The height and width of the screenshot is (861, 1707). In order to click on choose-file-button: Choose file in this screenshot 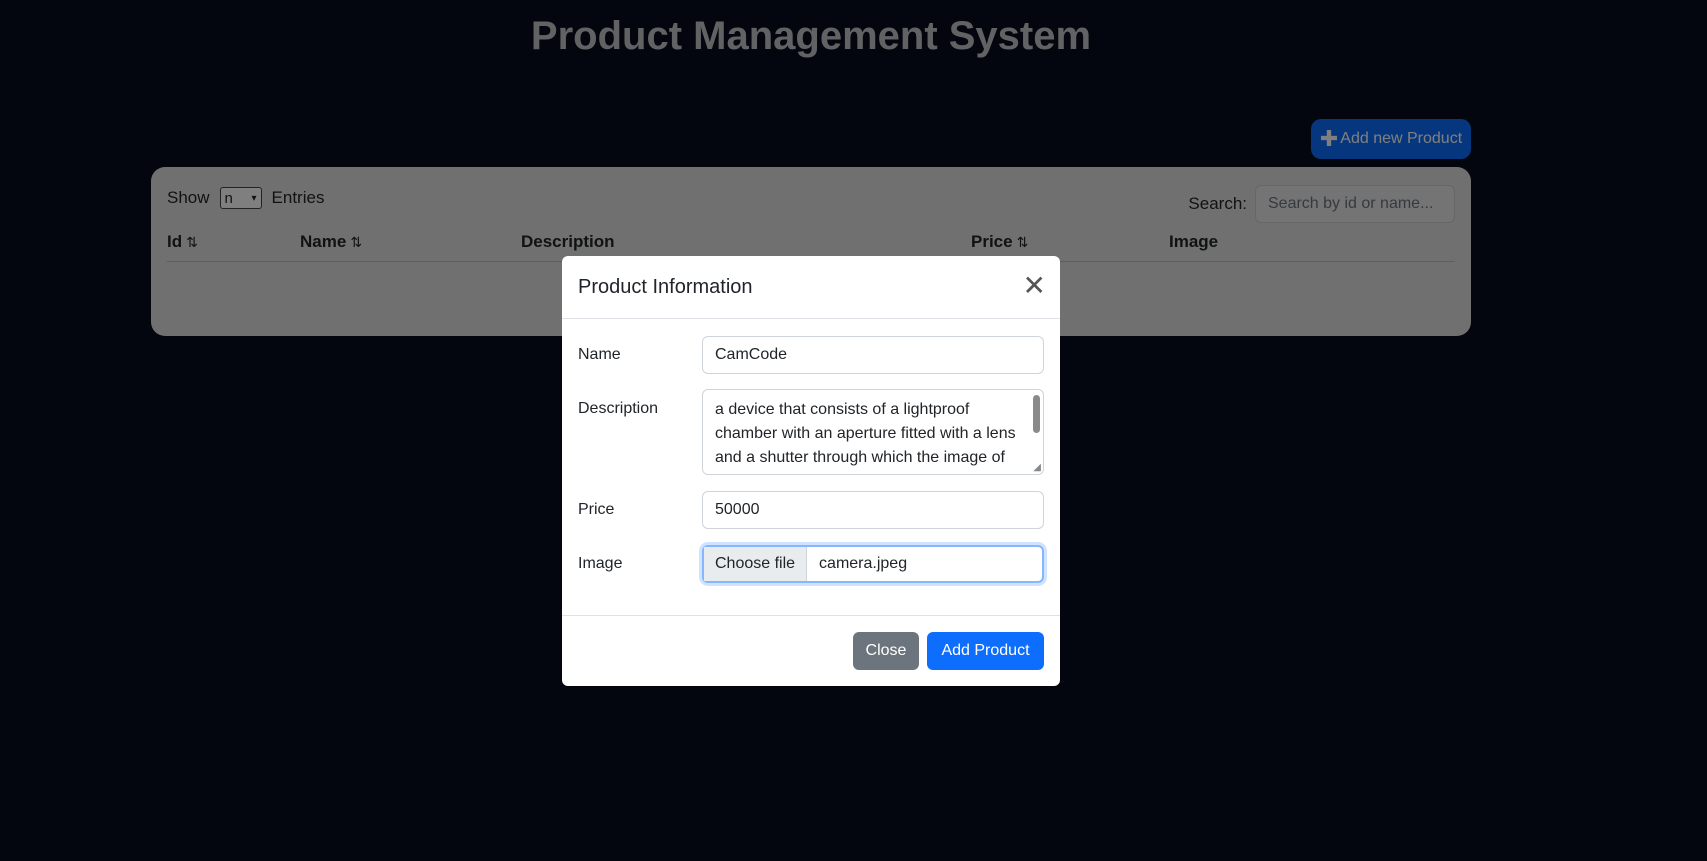, I will do `click(756, 564)`.